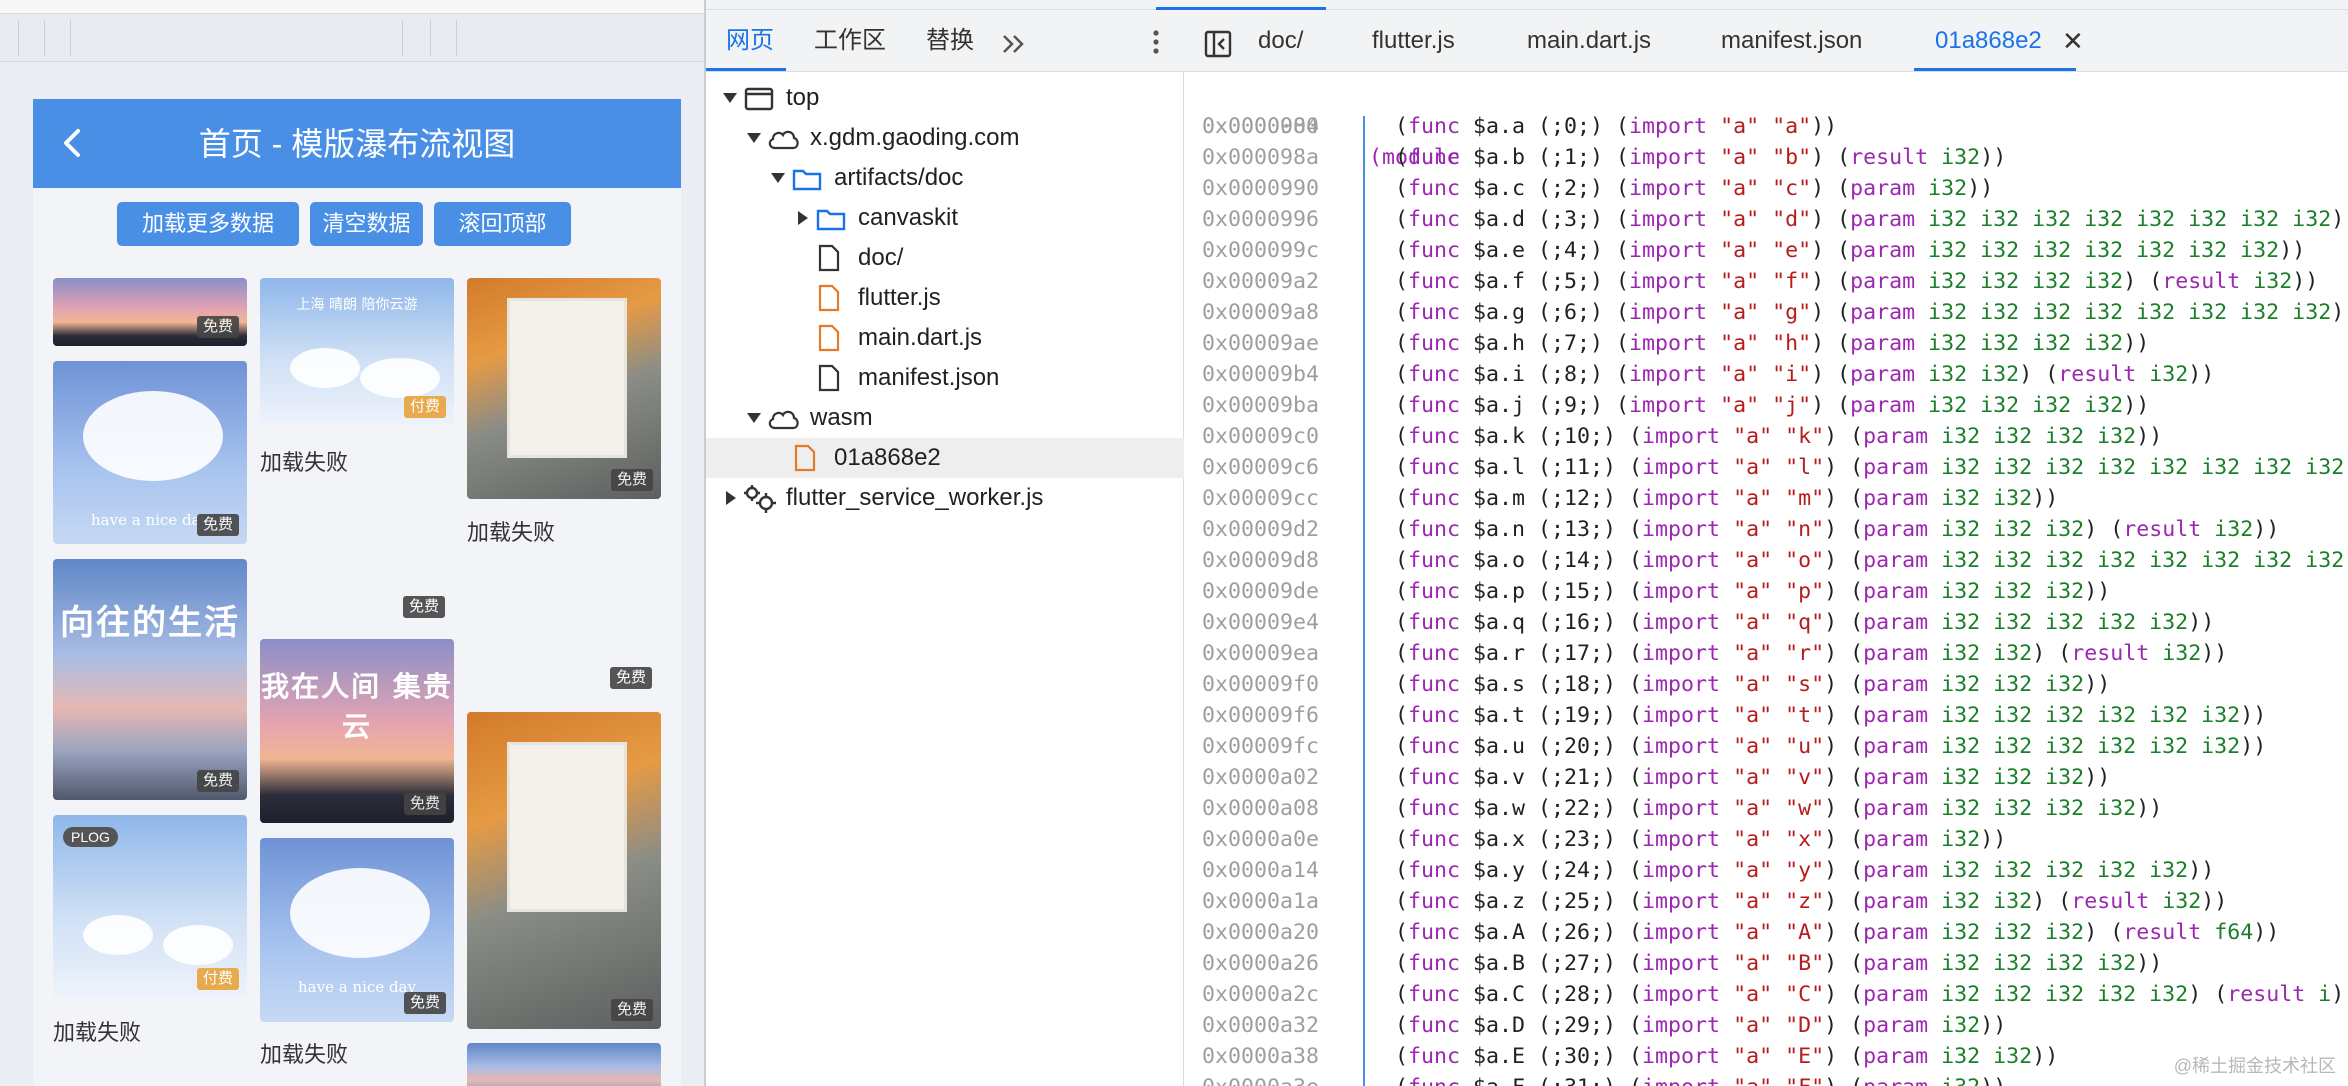 Image resolution: width=2348 pixels, height=1086 pixels. Describe the element at coordinates (945, 98) in the screenshot. I see `tree-item-top: top` at that location.